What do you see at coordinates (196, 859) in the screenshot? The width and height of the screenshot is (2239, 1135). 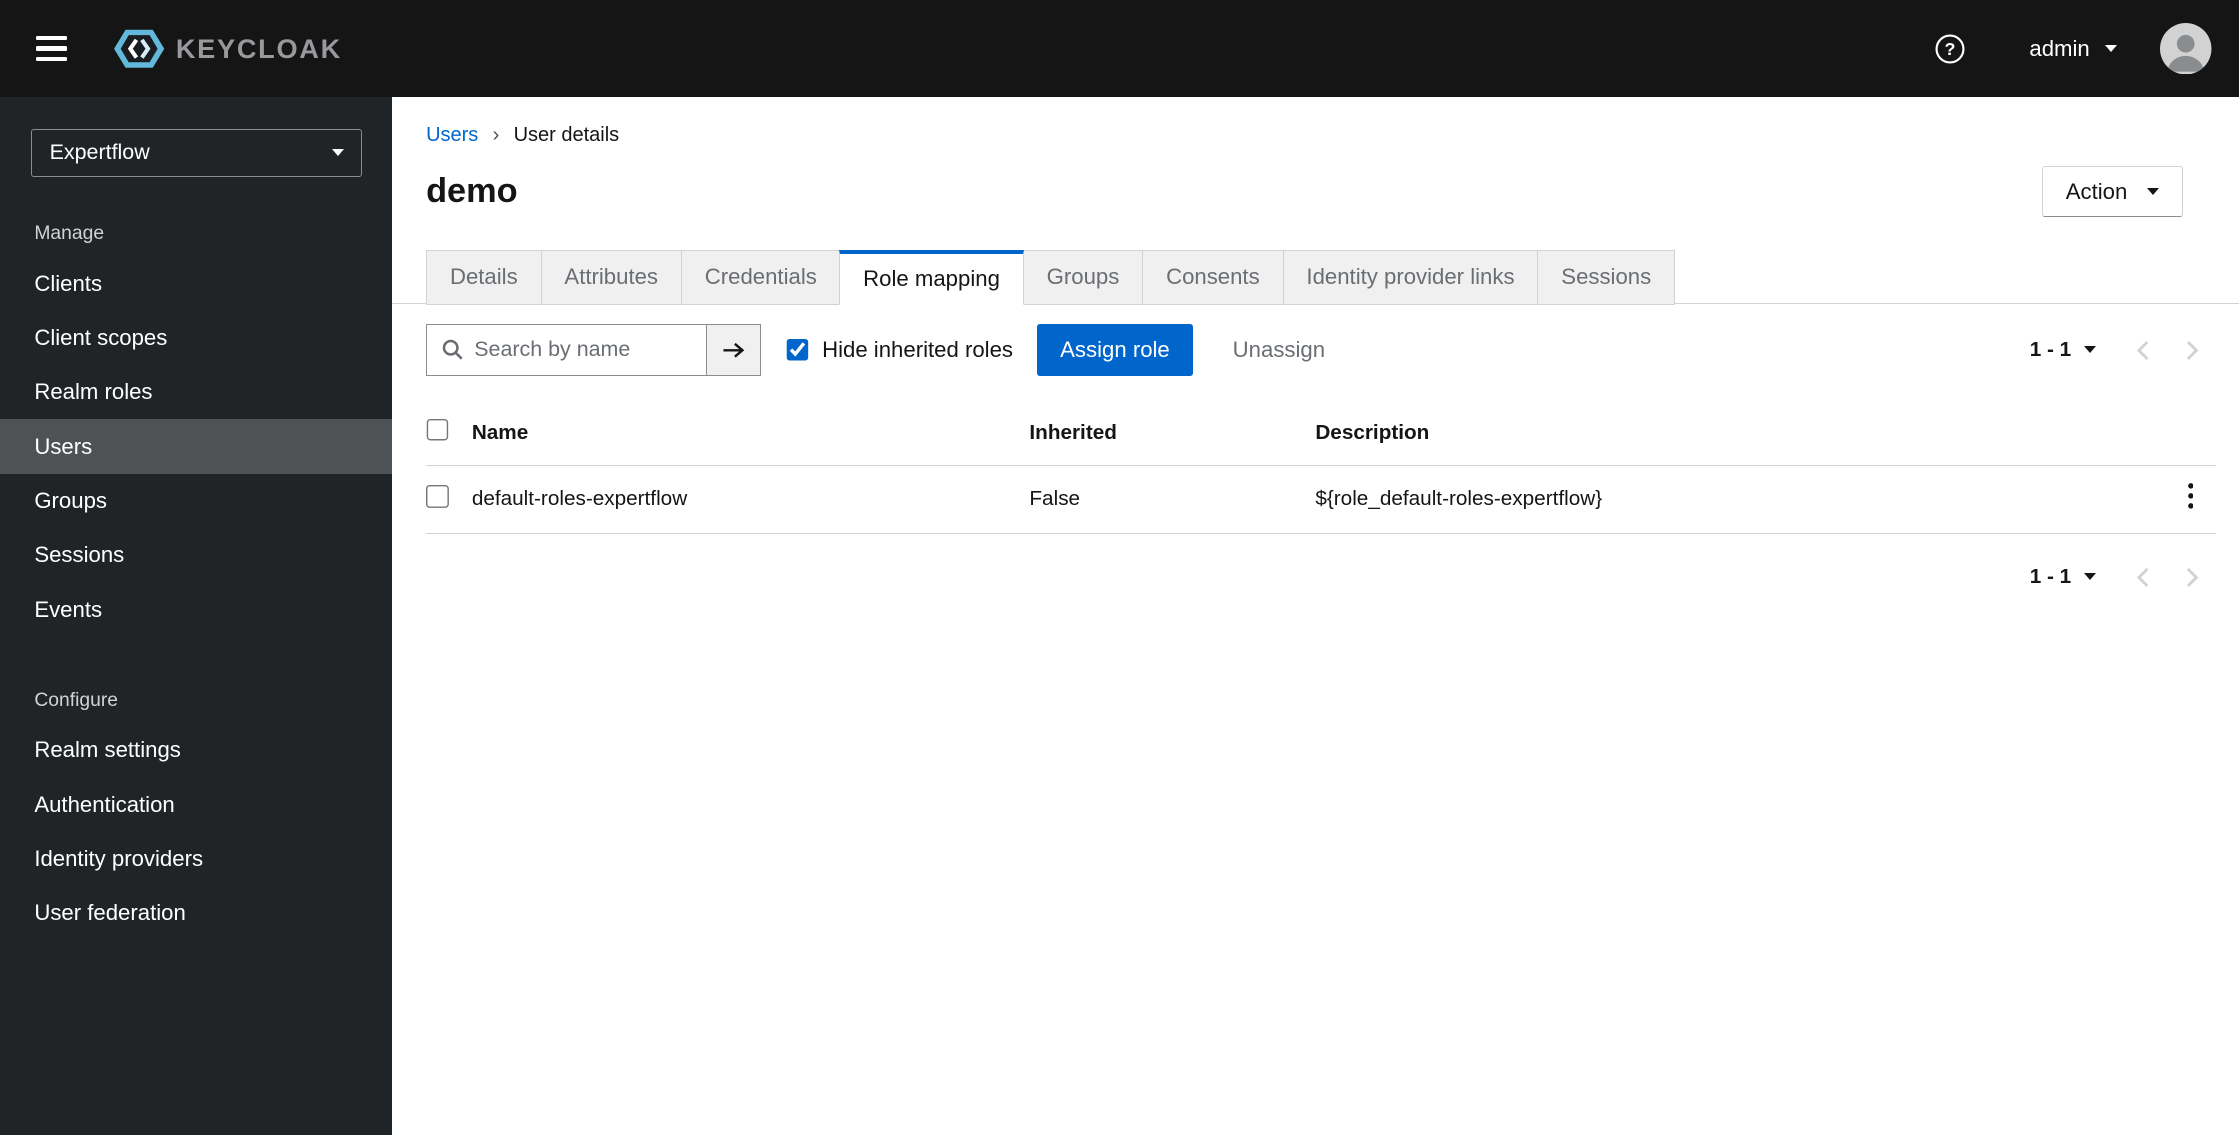 I see `sidebar-item-identity-providers: Identity providers` at bounding box center [196, 859].